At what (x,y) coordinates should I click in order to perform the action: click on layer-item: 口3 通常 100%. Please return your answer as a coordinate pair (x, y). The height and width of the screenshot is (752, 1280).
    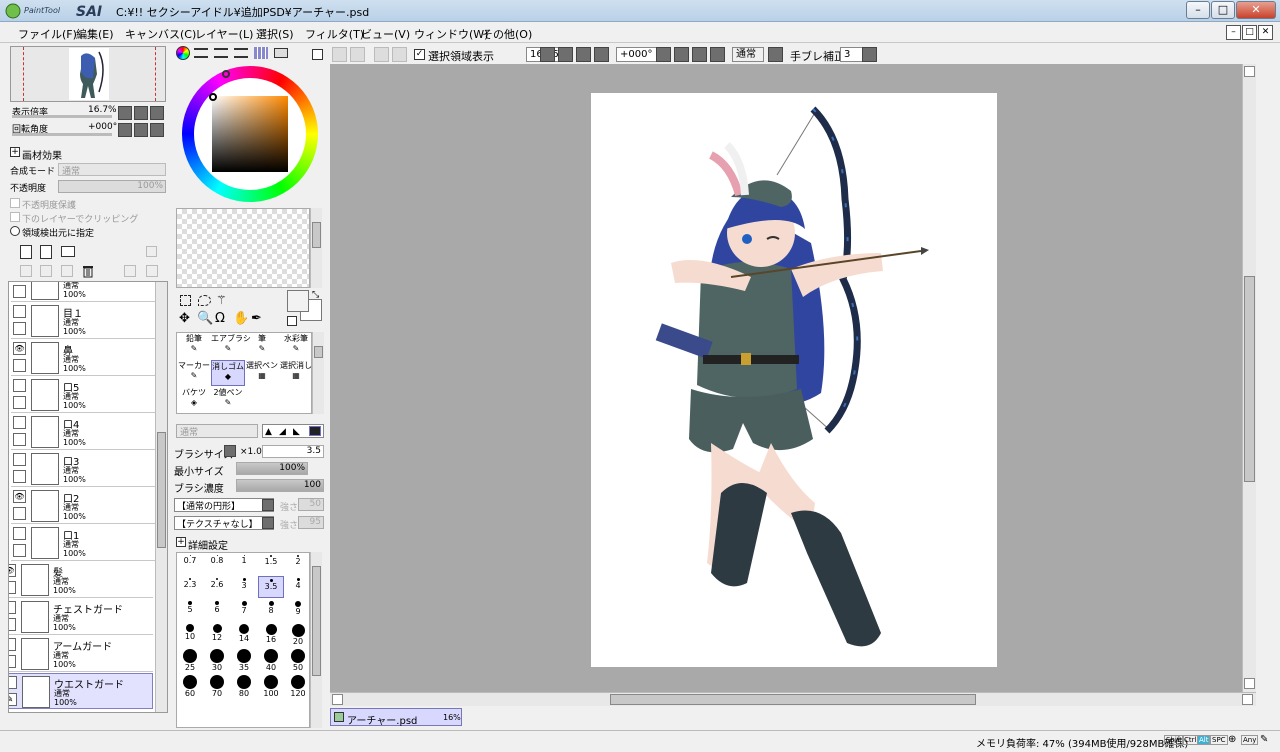
    Looking at the image, I should click on (83, 469).